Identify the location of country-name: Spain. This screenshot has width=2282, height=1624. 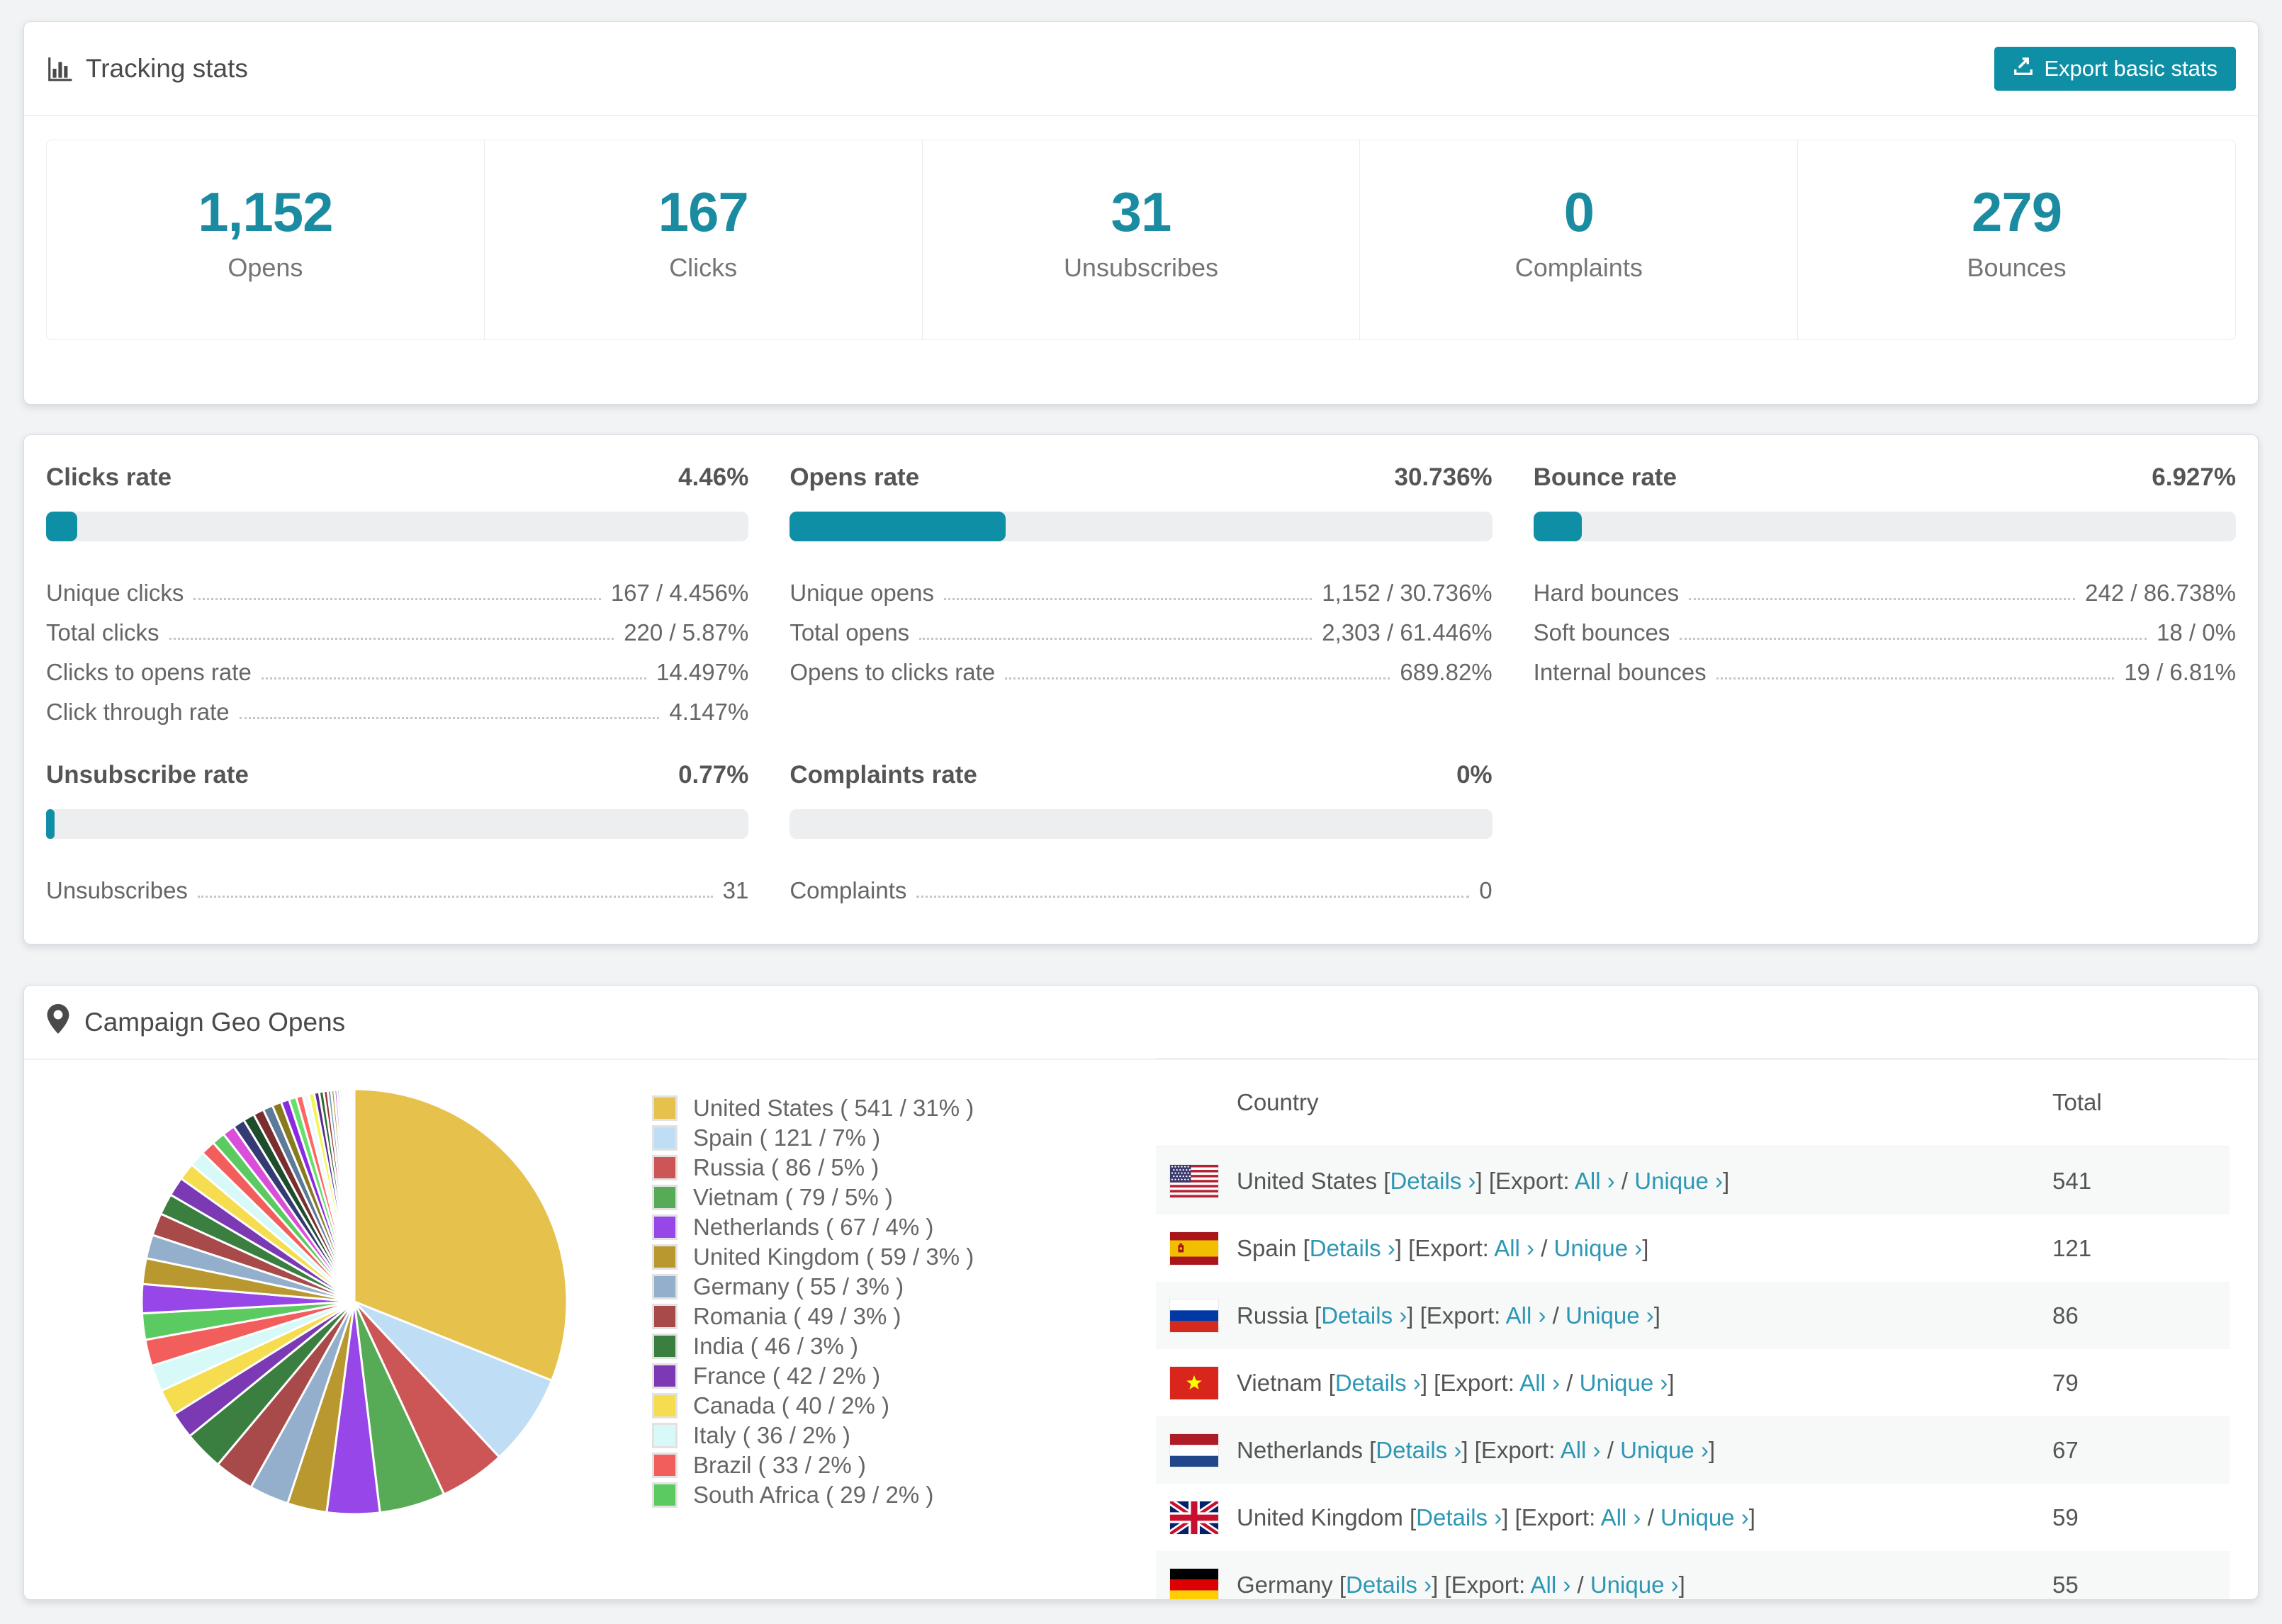
(1270, 1247).